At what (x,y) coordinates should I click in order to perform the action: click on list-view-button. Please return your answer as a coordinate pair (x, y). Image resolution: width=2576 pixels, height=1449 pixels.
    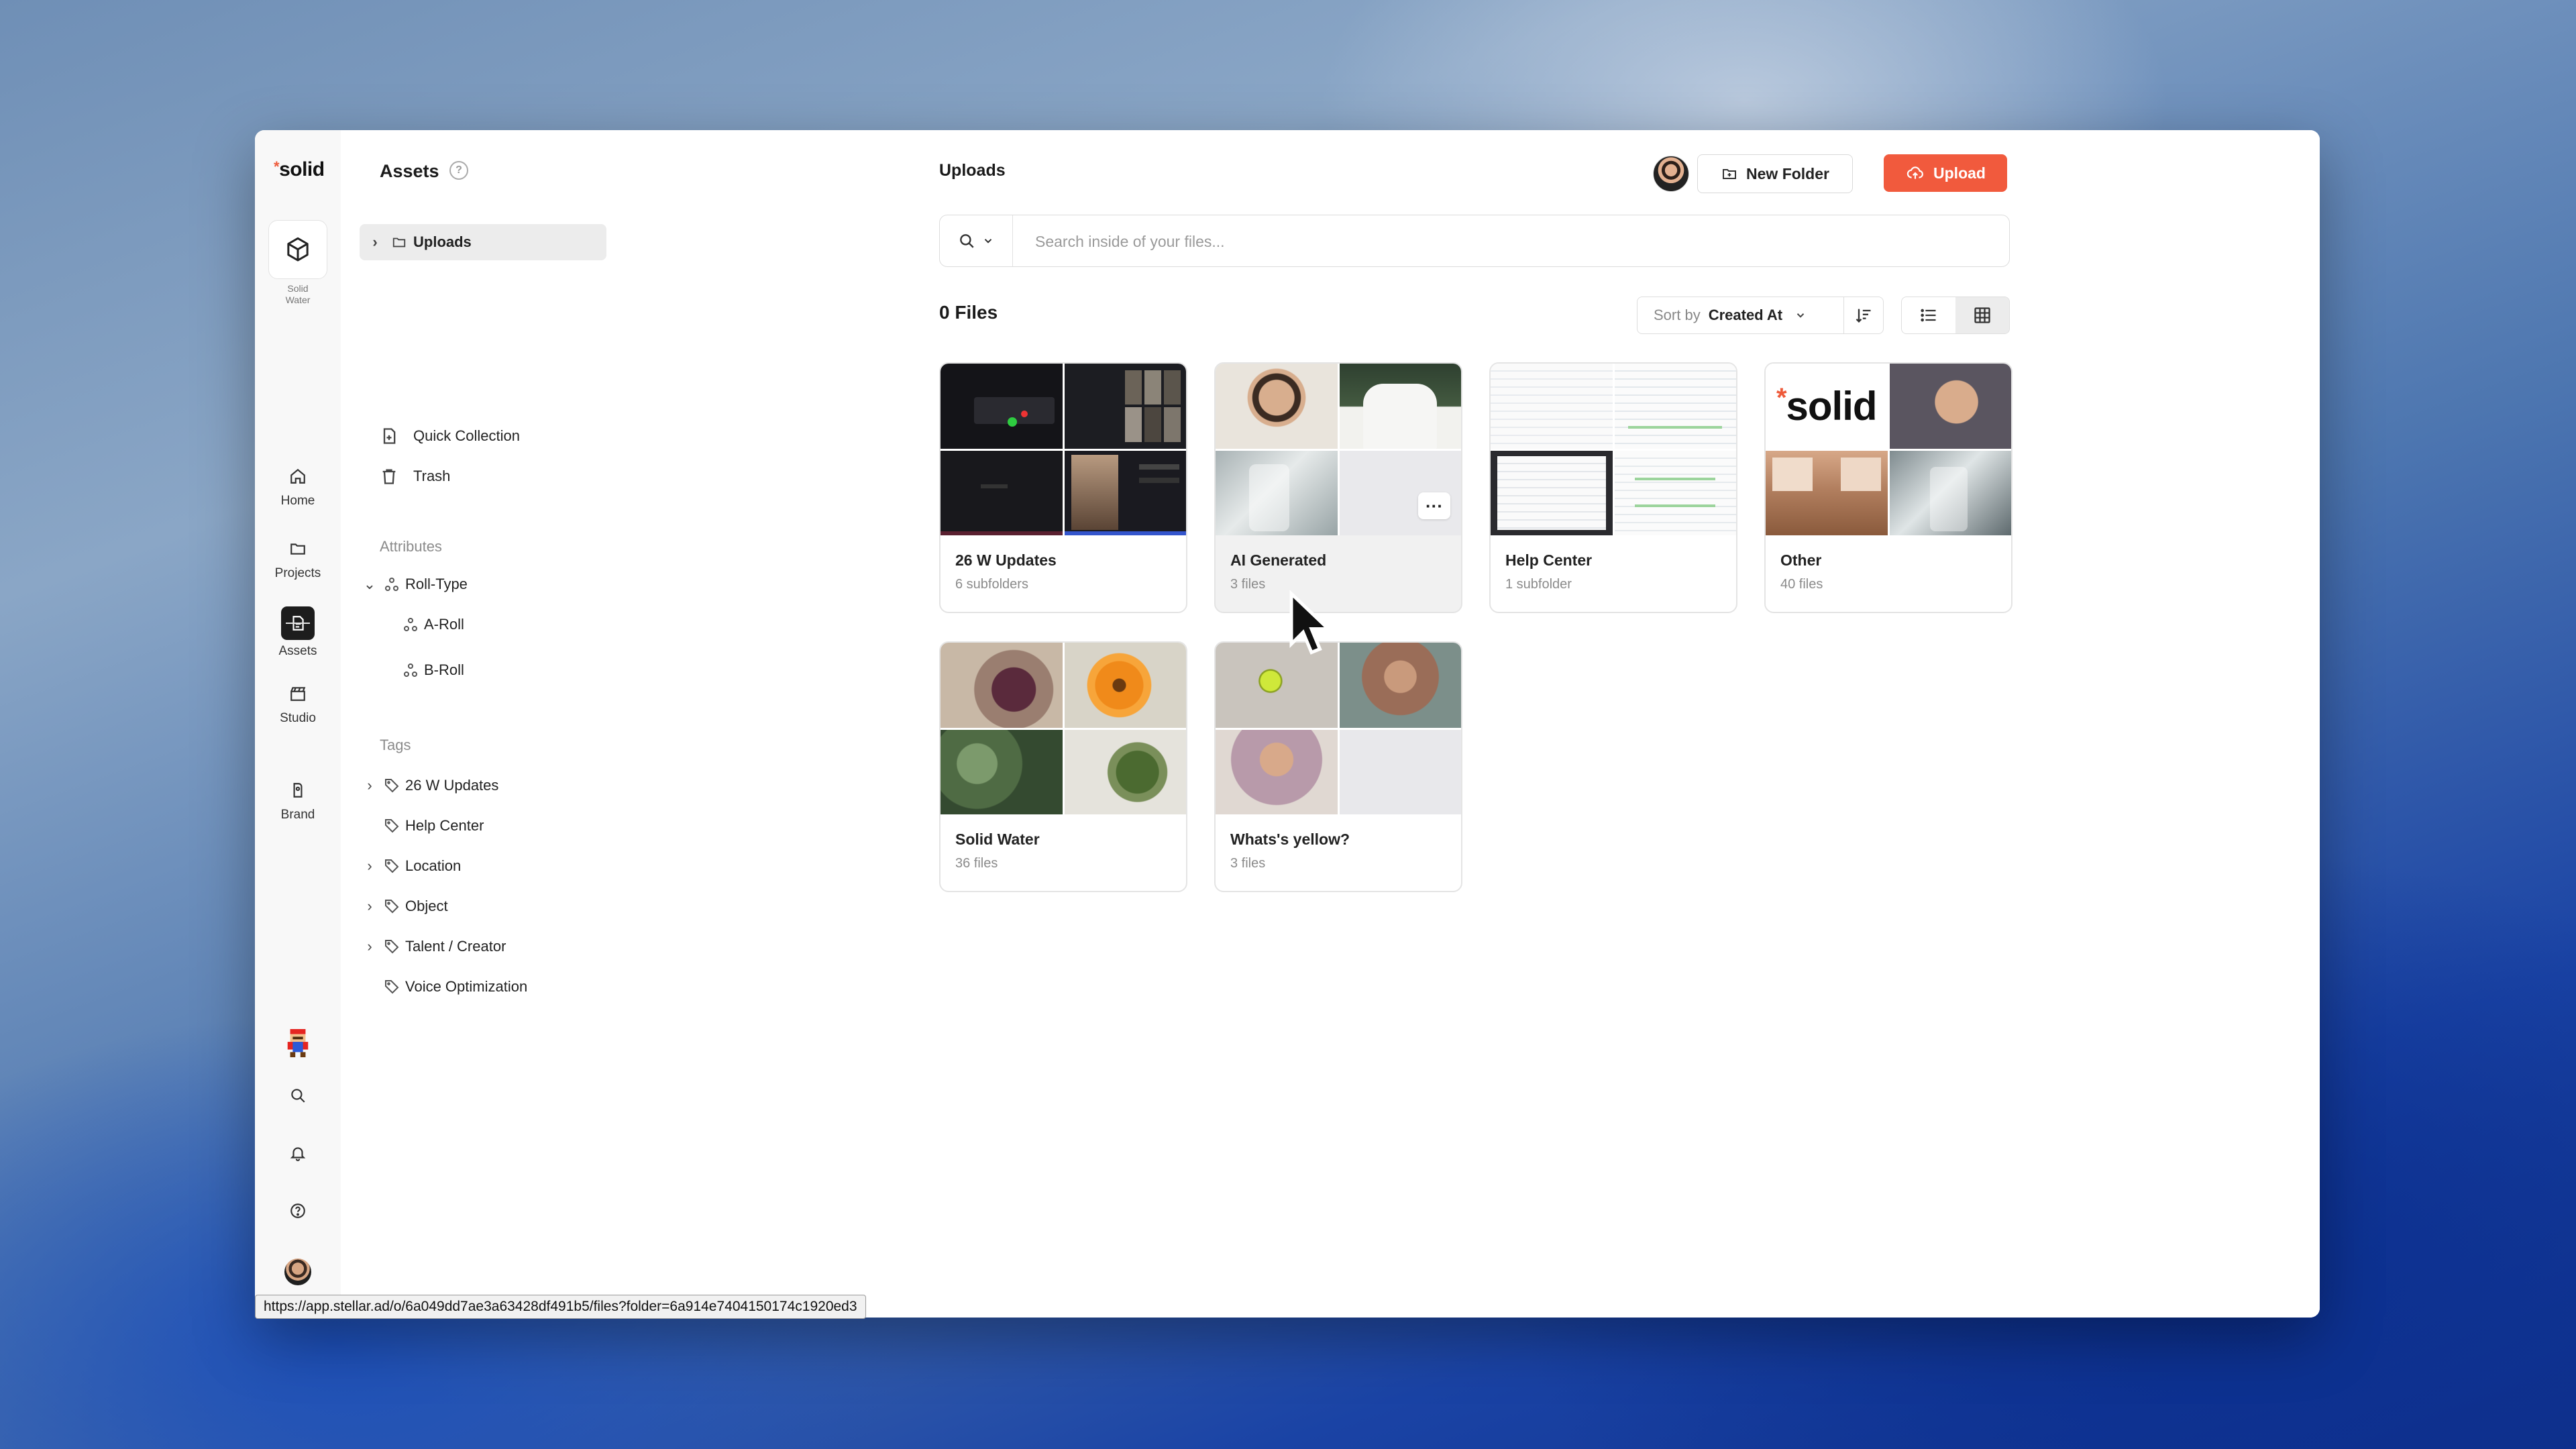
    Looking at the image, I should click on (1928, 315).